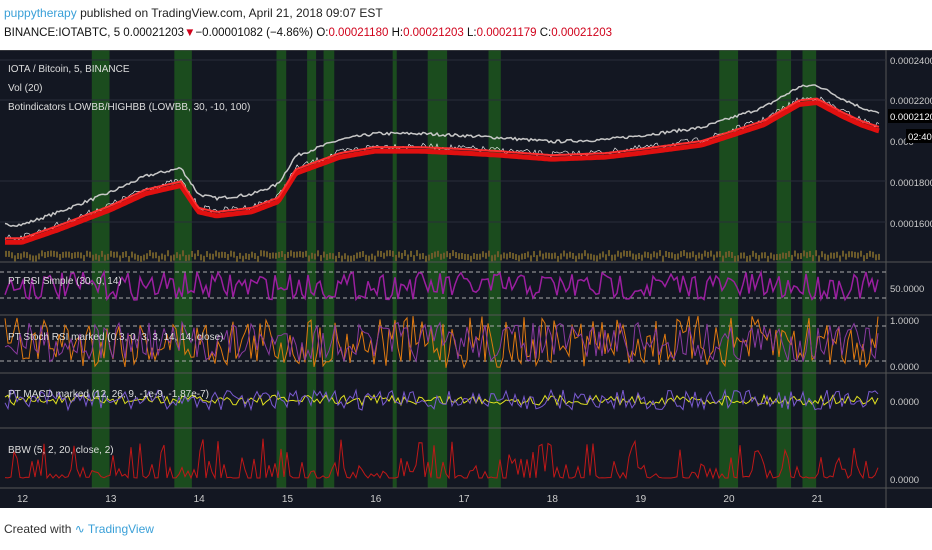 This screenshot has height=550, width=932. I want to click on stoch-tick: 1.0000, so click(904, 321).